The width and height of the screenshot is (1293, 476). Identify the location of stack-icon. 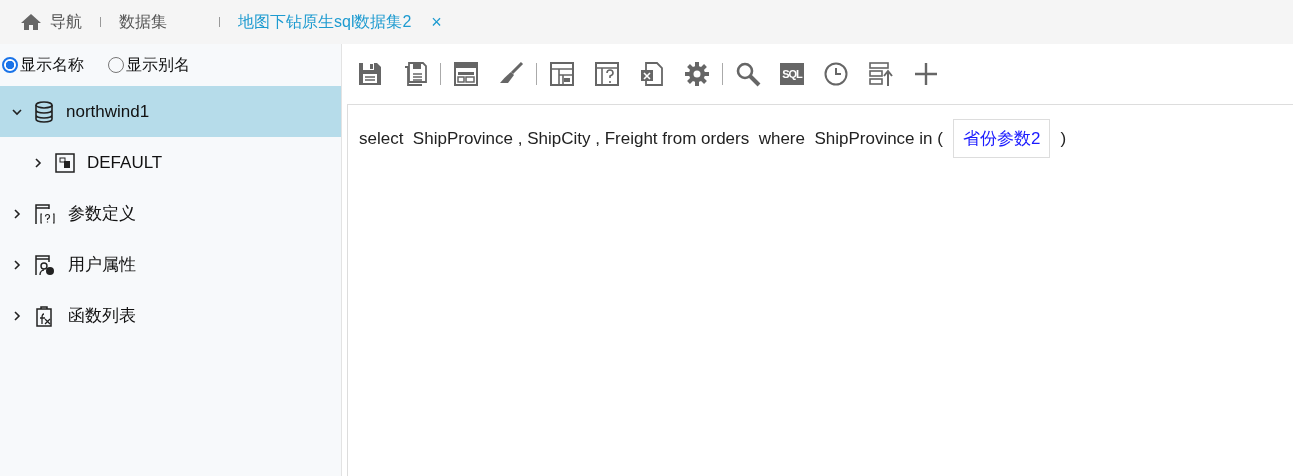
(881, 74).